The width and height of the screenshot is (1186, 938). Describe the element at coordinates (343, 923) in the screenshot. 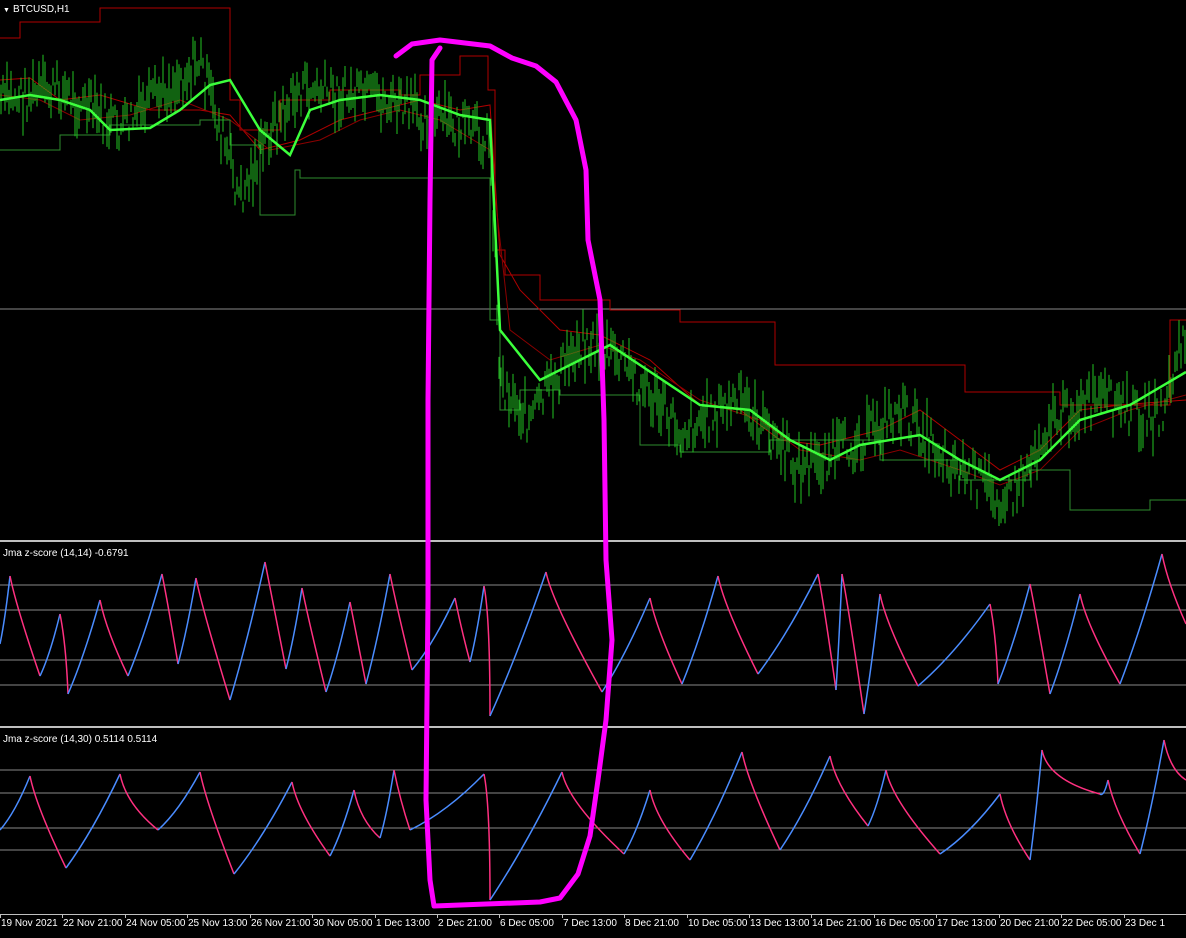

I see `time-tick-label: 30 Nov 05:00` at that location.